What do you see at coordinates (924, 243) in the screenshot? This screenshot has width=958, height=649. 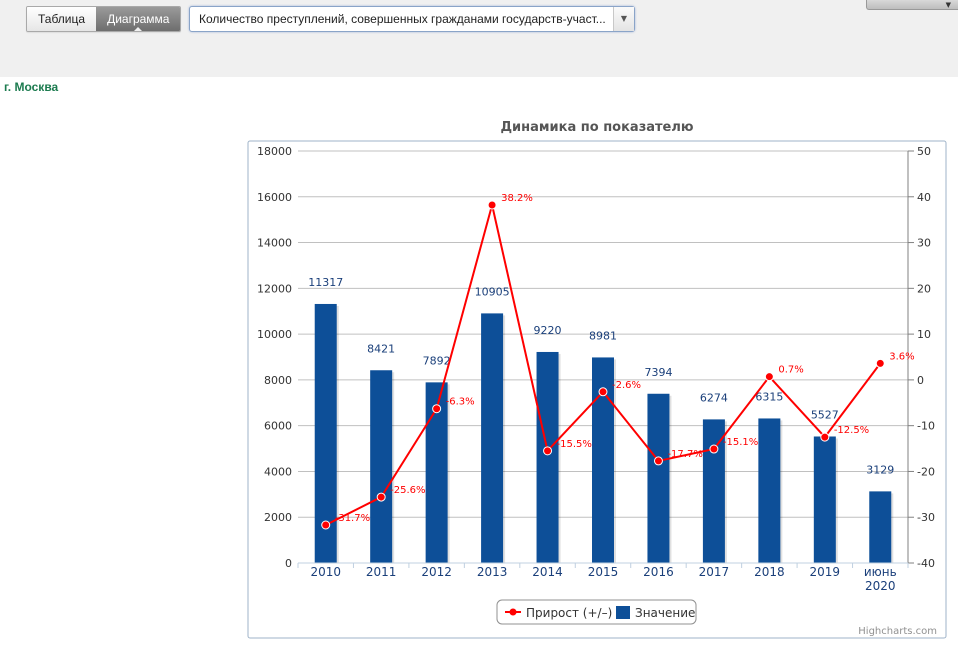 I see `right-axis-tick-label: 30` at bounding box center [924, 243].